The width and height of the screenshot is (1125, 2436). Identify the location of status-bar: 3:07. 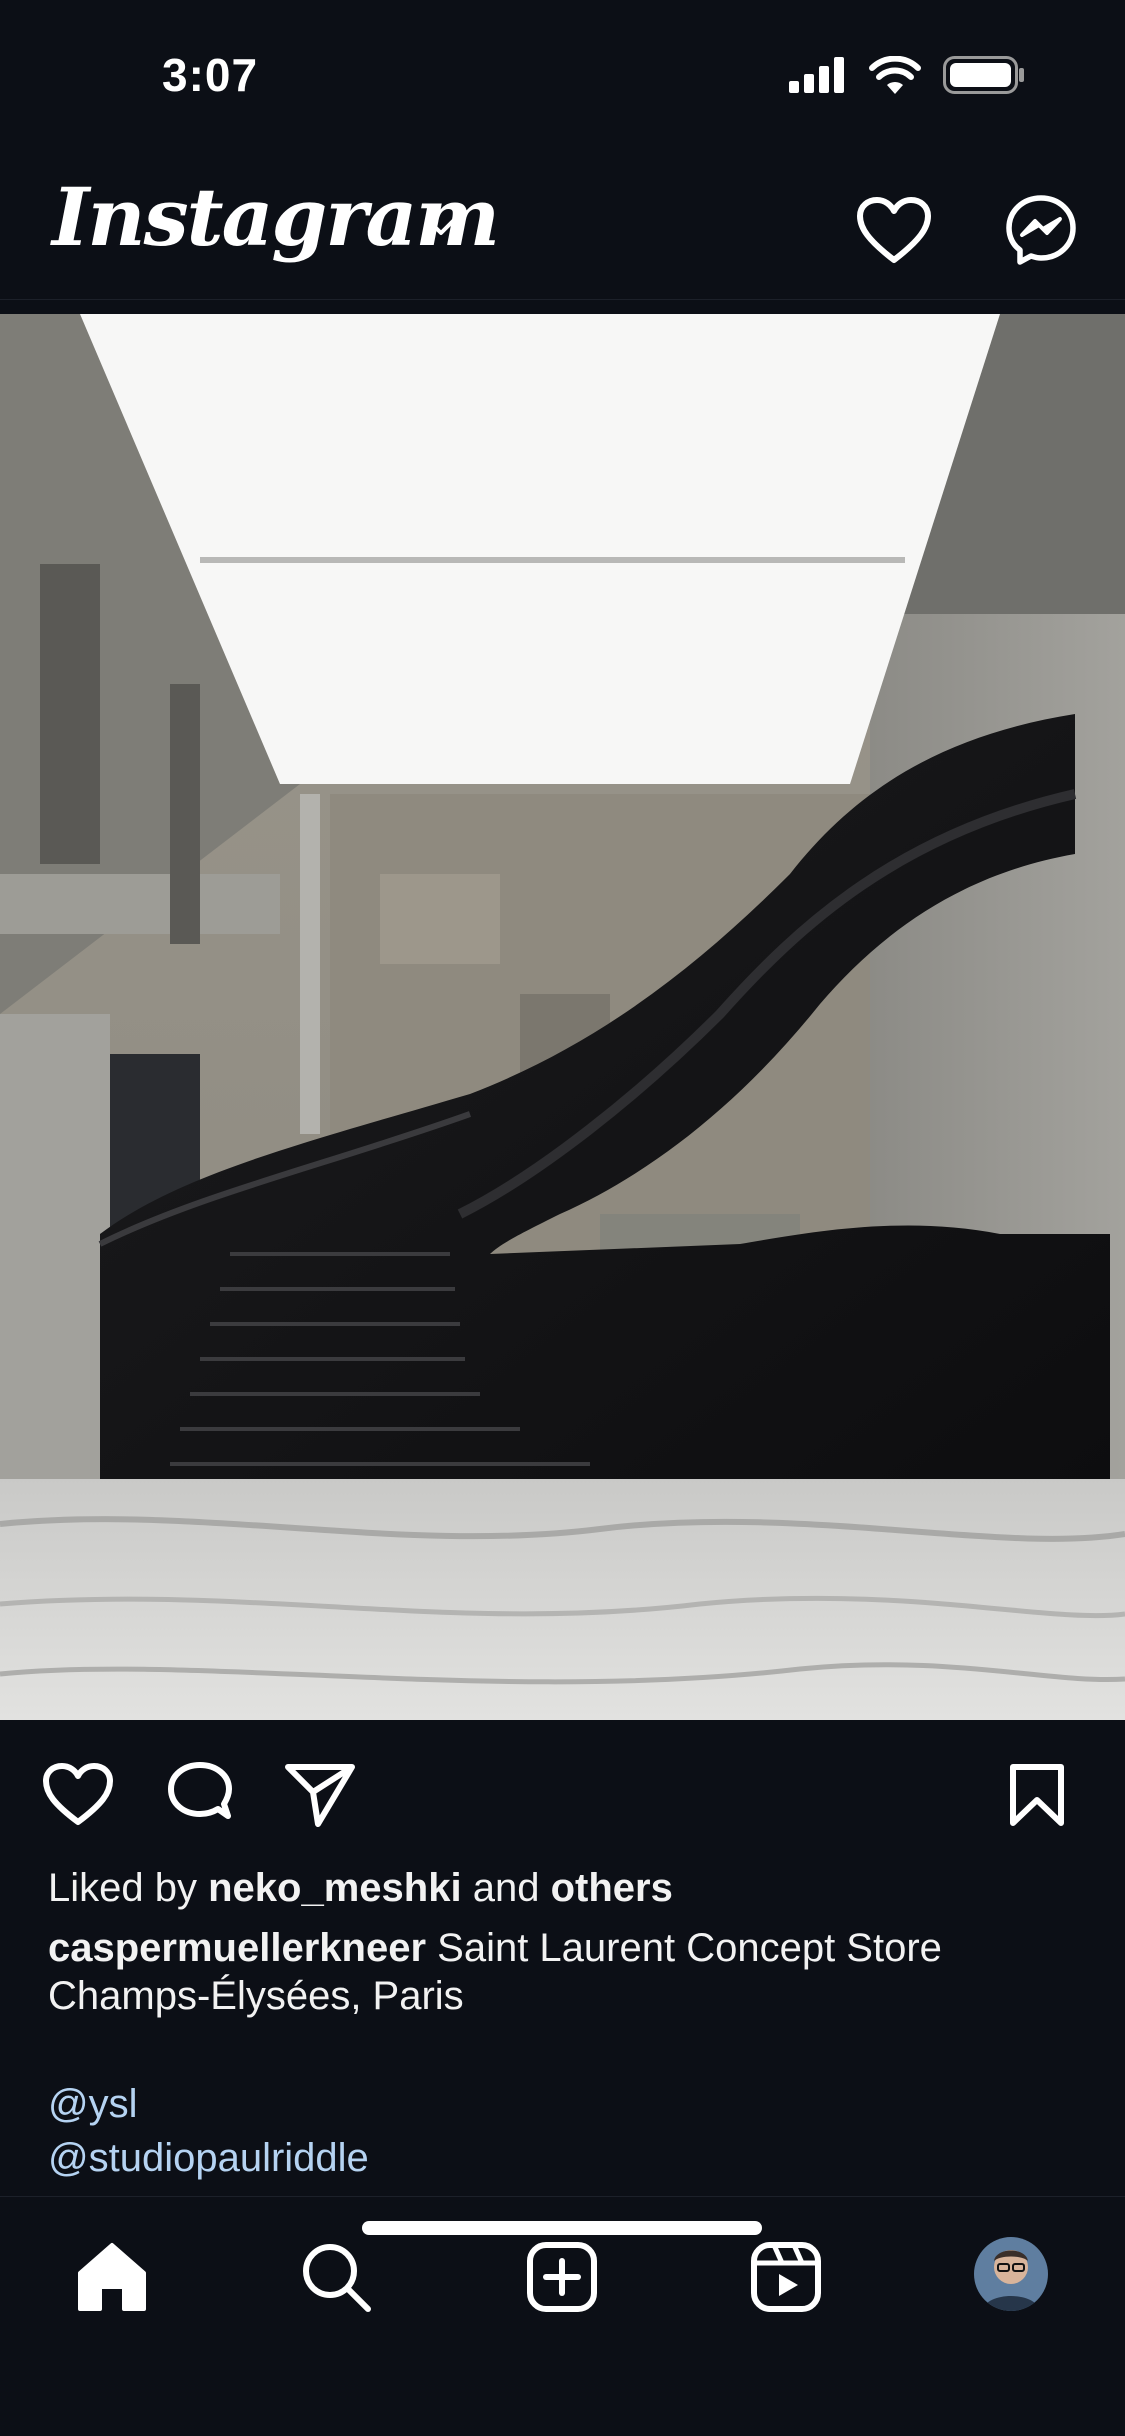
(562, 75).